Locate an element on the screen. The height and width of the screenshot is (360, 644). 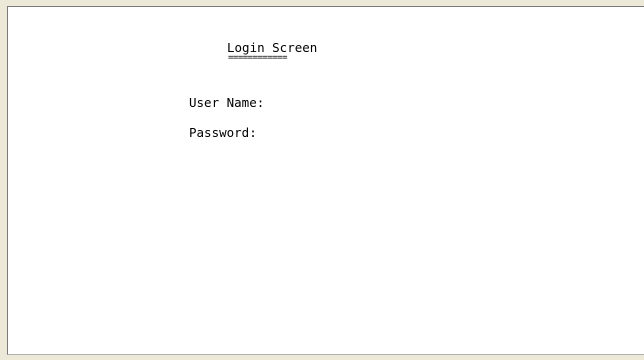
username-label: User Name: is located at coordinates (227, 102).